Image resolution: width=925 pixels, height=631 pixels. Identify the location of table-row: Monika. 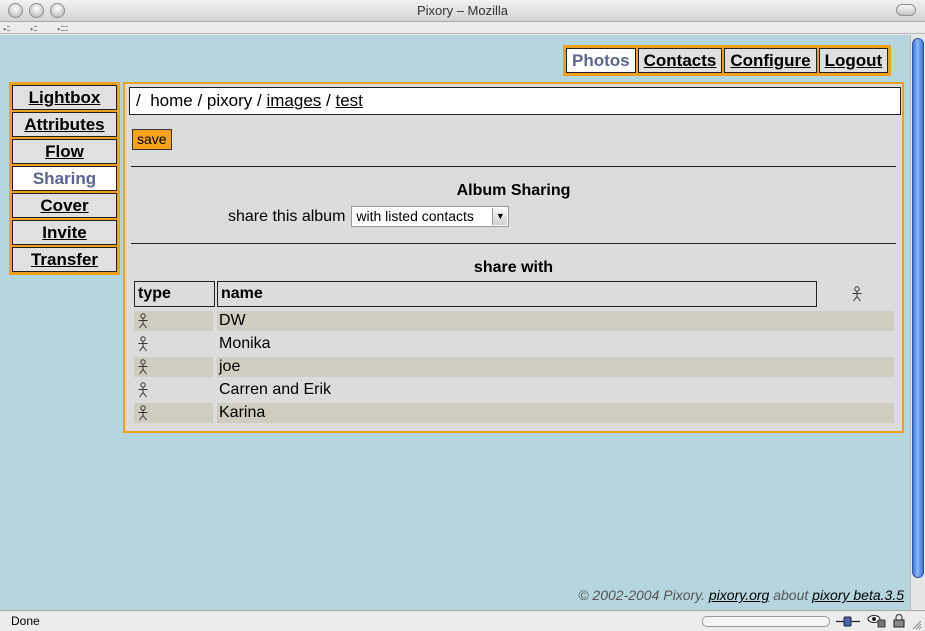
(514, 344).